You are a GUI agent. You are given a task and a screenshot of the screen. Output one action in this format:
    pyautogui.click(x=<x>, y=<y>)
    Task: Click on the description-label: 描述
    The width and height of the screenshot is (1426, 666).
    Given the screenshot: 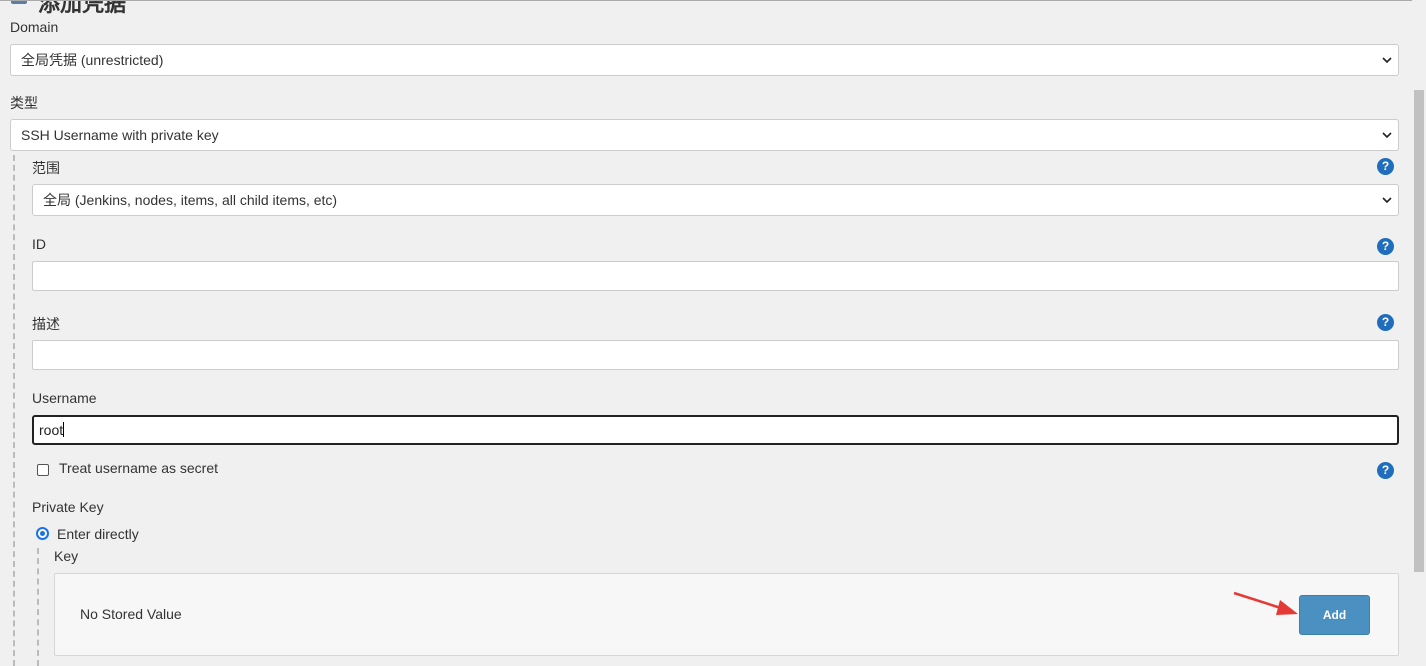 What is the action you would take?
    pyautogui.click(x=46, y=324)
    